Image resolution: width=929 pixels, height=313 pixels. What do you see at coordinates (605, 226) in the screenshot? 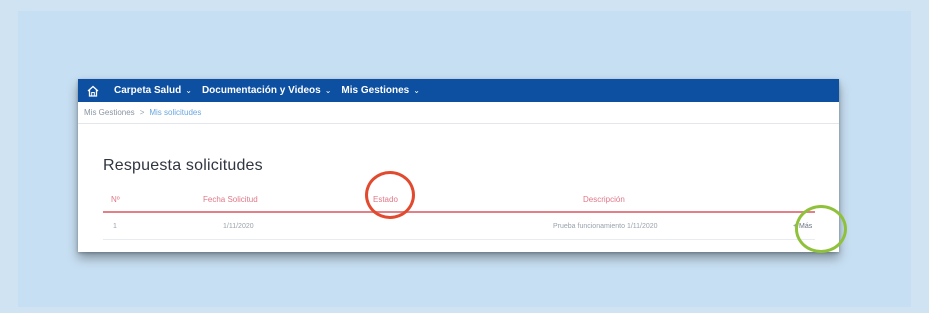
I see `cell-descripcion: Prueba funcionamiento 1/11/2020` at bounding box center [605, 226].